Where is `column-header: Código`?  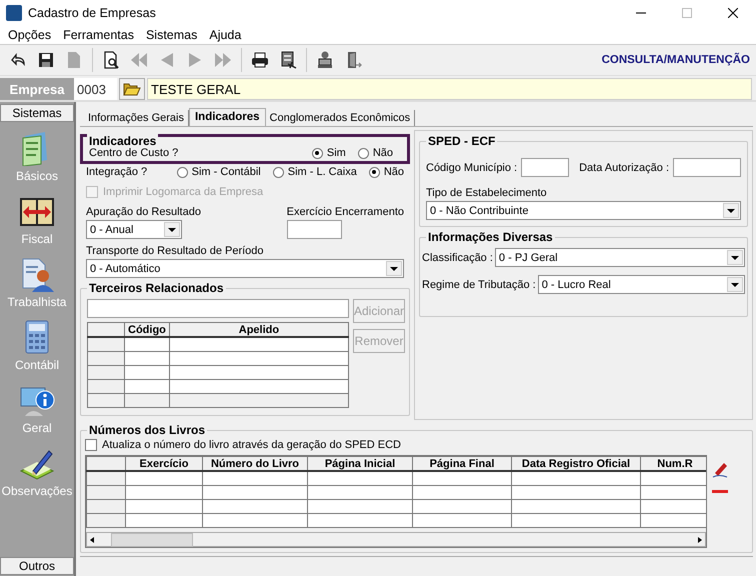
column-header: Código is located at coordinates (147, 329).